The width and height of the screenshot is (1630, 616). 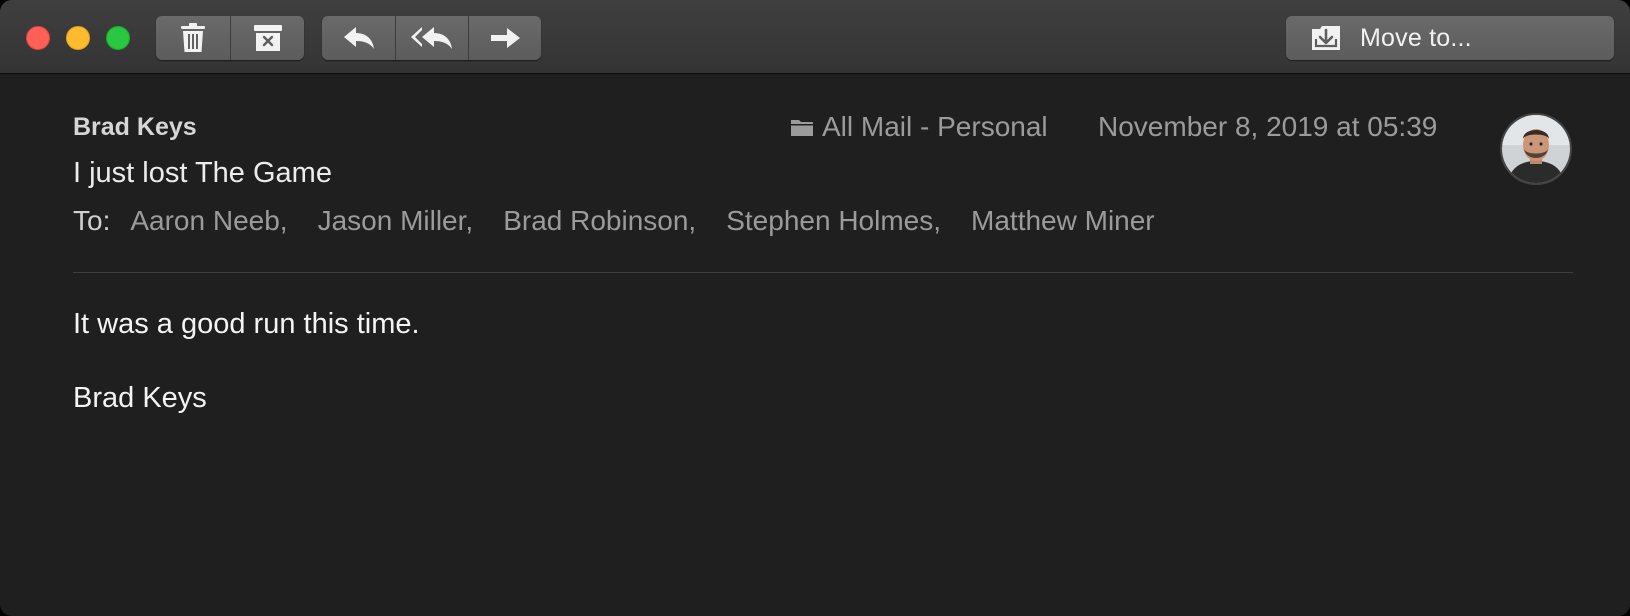 What do you see at coordinates (1326, 38) in the screenshot?
I see `move-to-tray-icon` at bounding box center [1326, 38].